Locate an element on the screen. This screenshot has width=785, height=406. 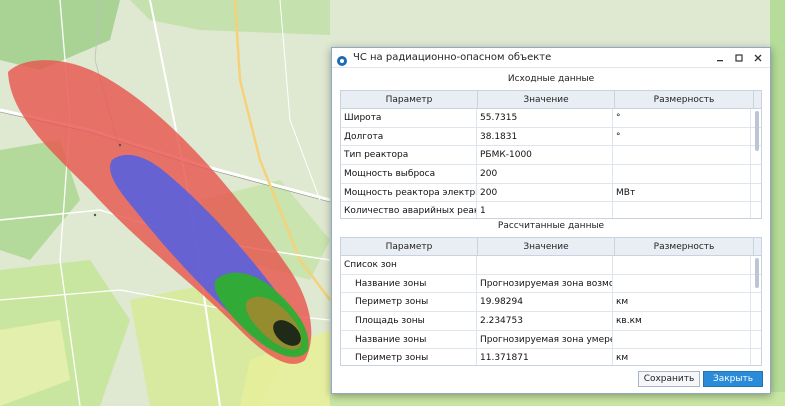
table-row: Список зон is located at coordinates (551, 265).